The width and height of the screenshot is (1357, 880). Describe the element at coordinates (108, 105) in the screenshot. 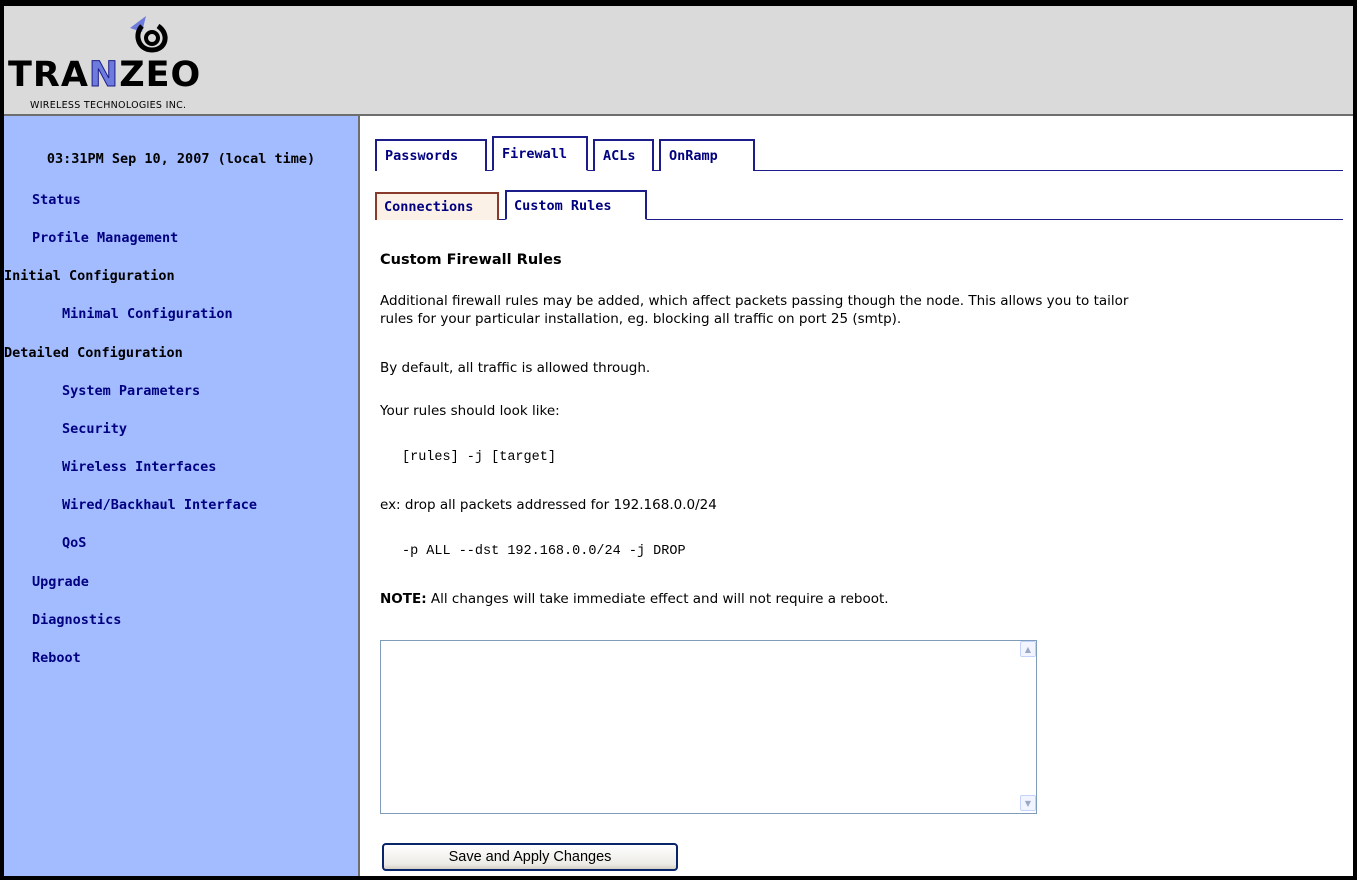

I see `logo-subtitle: WIRELESS TECHNOLOGIES INC.` at that location.